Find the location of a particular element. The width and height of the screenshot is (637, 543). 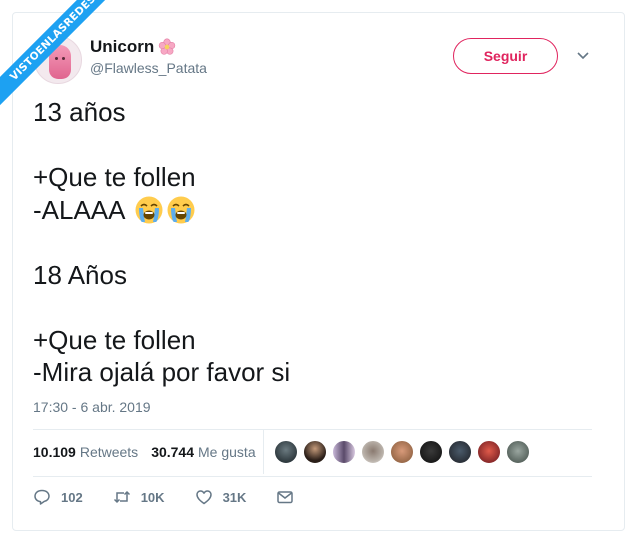

like-count: 31K is located at coordinates (234, 497).